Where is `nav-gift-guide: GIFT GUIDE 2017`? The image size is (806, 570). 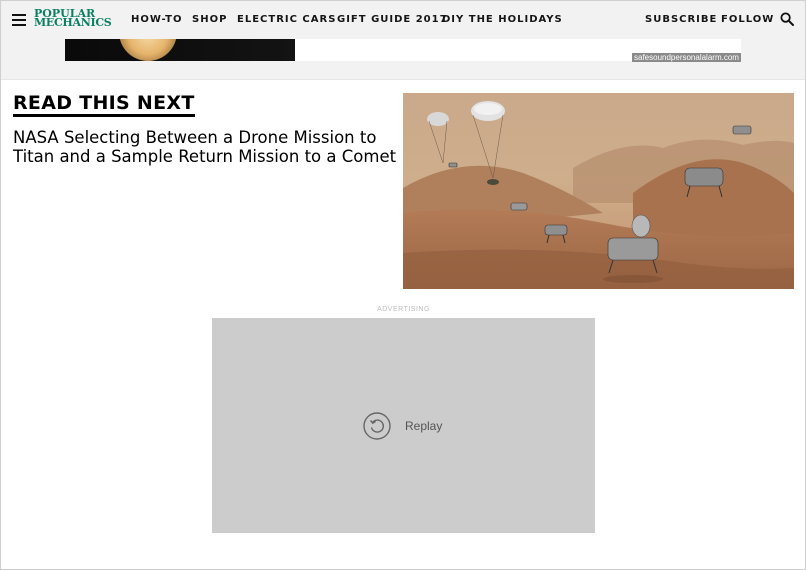
nav-gift-guide: GIFT GUIDE 2017 is located at coordinates (392, 19).